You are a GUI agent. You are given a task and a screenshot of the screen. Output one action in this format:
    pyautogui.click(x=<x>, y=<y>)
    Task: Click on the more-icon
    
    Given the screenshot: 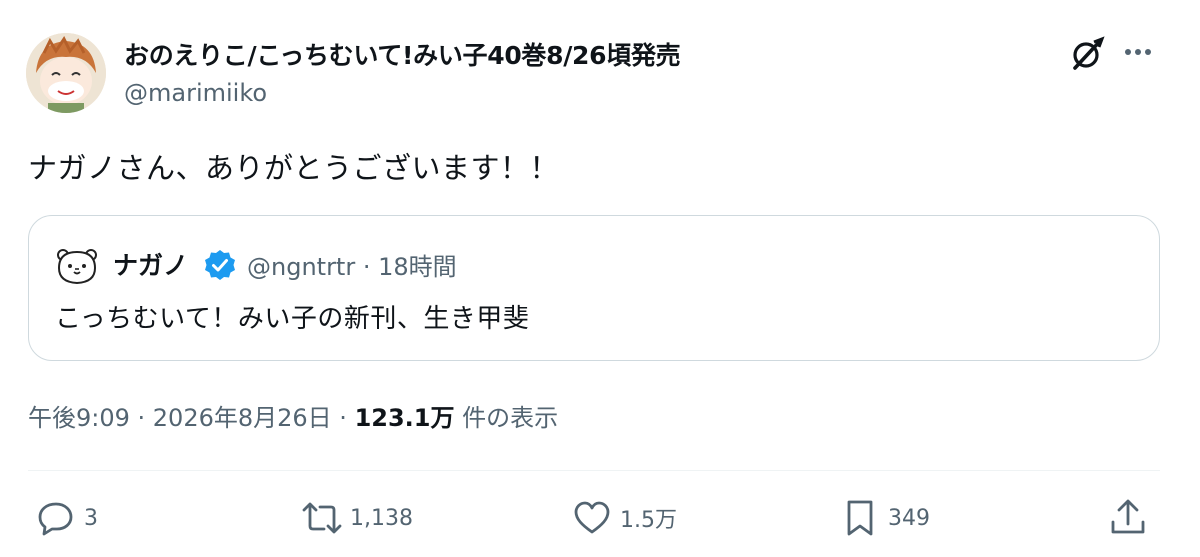 What is the action you would take?
    pyautogui.click(x=1138, y=54)
    